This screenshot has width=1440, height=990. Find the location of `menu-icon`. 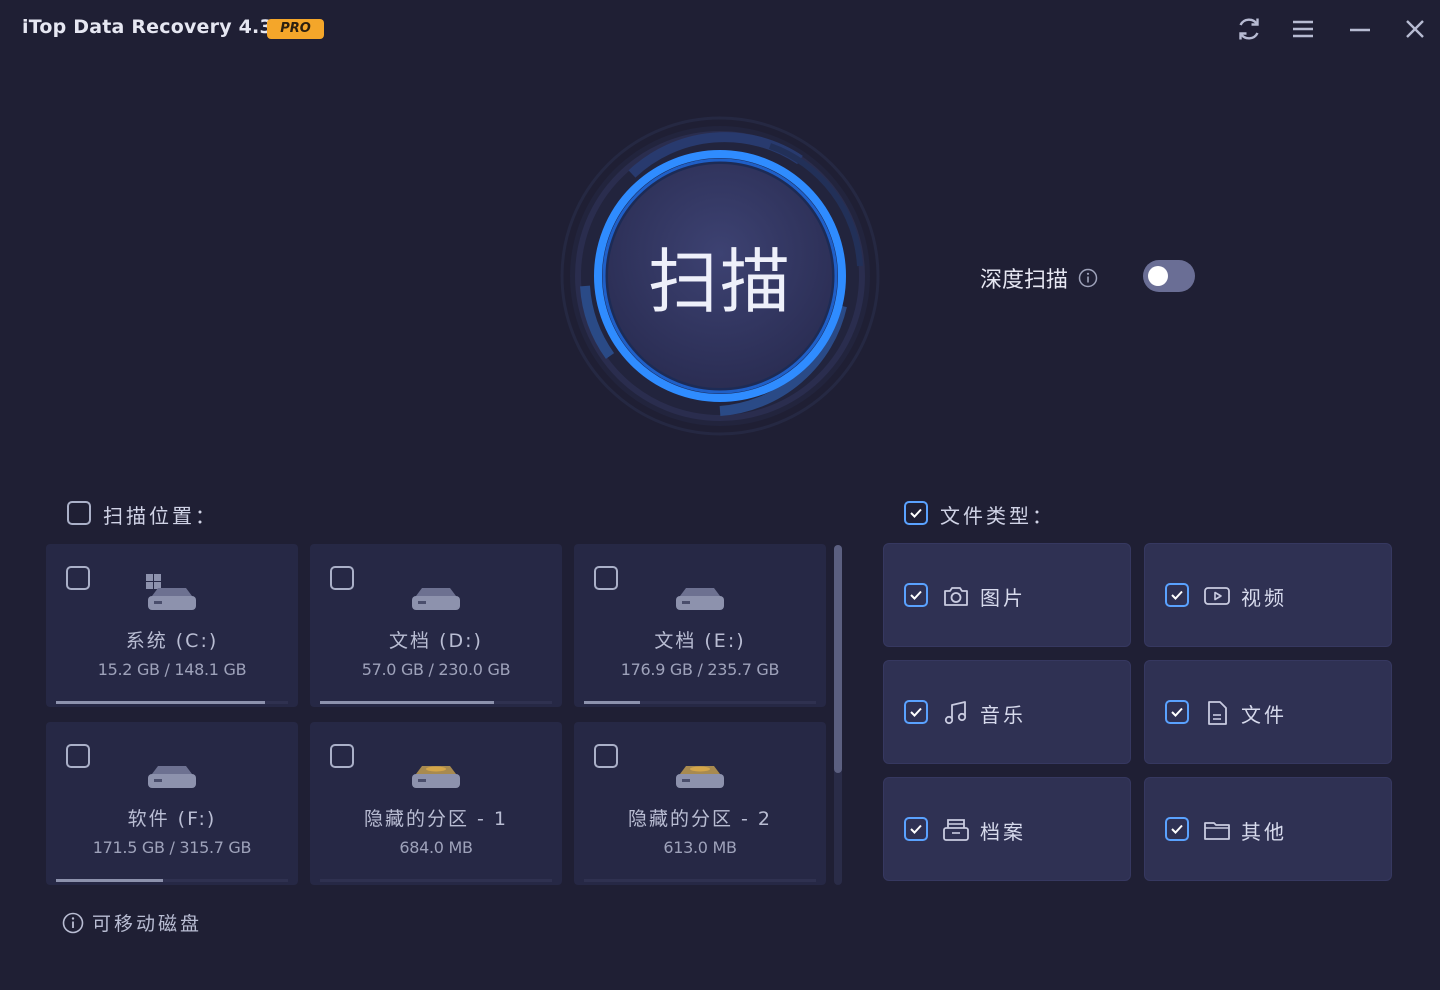

menu-icon is located at coordinates (1303, 29).